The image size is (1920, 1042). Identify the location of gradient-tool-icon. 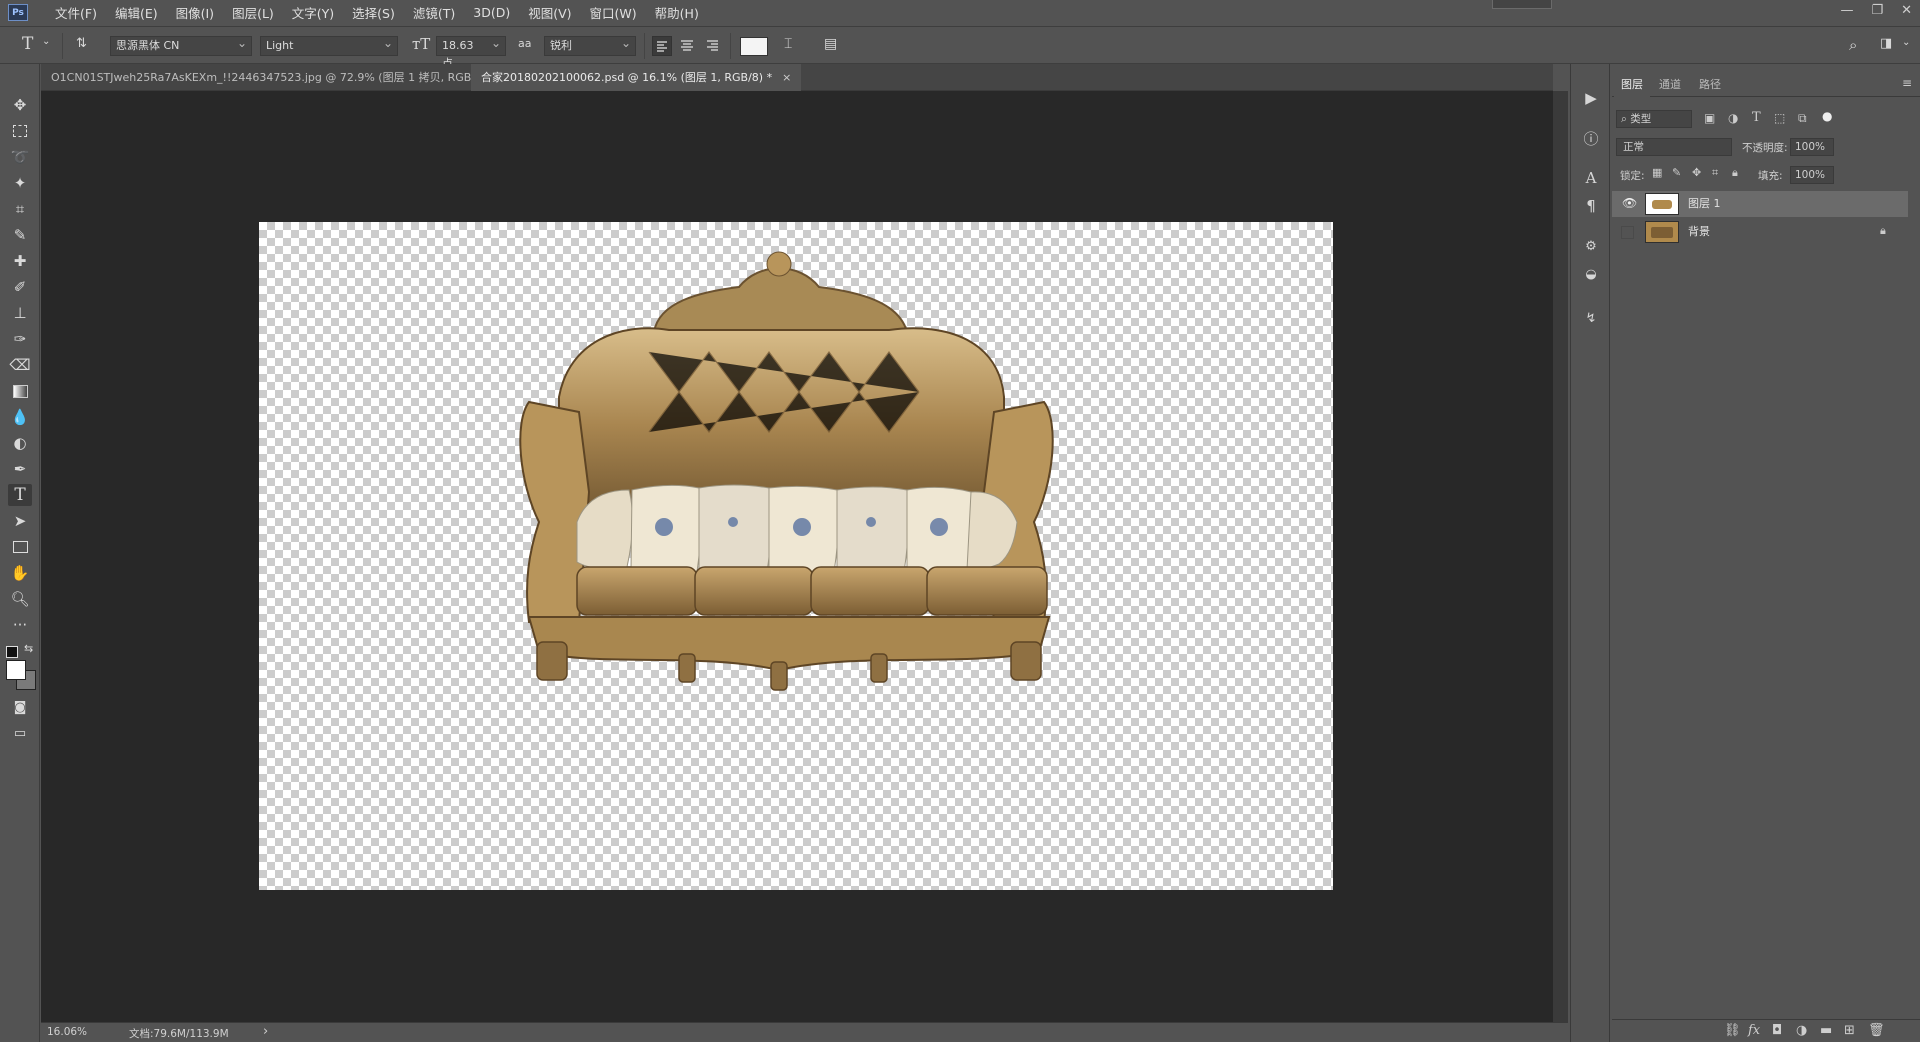
(20, 391).